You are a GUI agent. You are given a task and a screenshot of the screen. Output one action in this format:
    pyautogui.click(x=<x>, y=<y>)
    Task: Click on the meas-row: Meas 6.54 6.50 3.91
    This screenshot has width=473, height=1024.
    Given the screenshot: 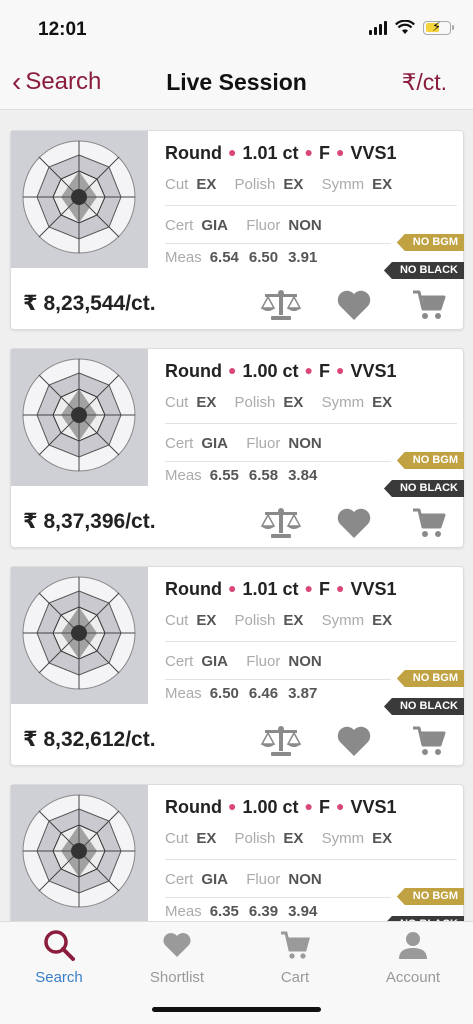 What is the action you would take?
    pyautogui.click(x=248, y=257)
    